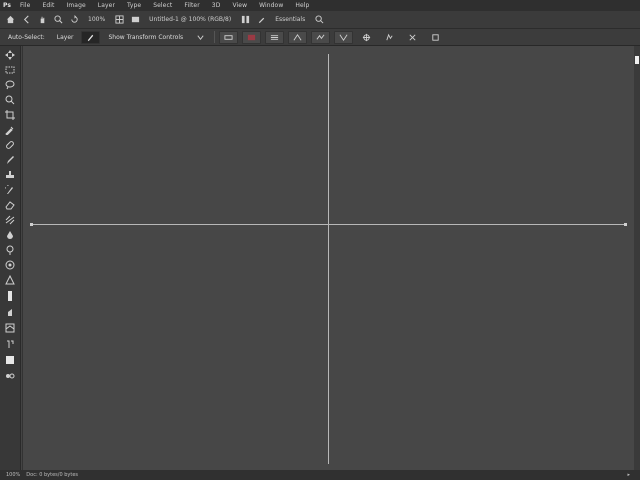 The image size is (640, 480). What do you see at coordinates (162, 5) in the screenshot?
I see `menu-select: Select` at bounding box center [162, 5].